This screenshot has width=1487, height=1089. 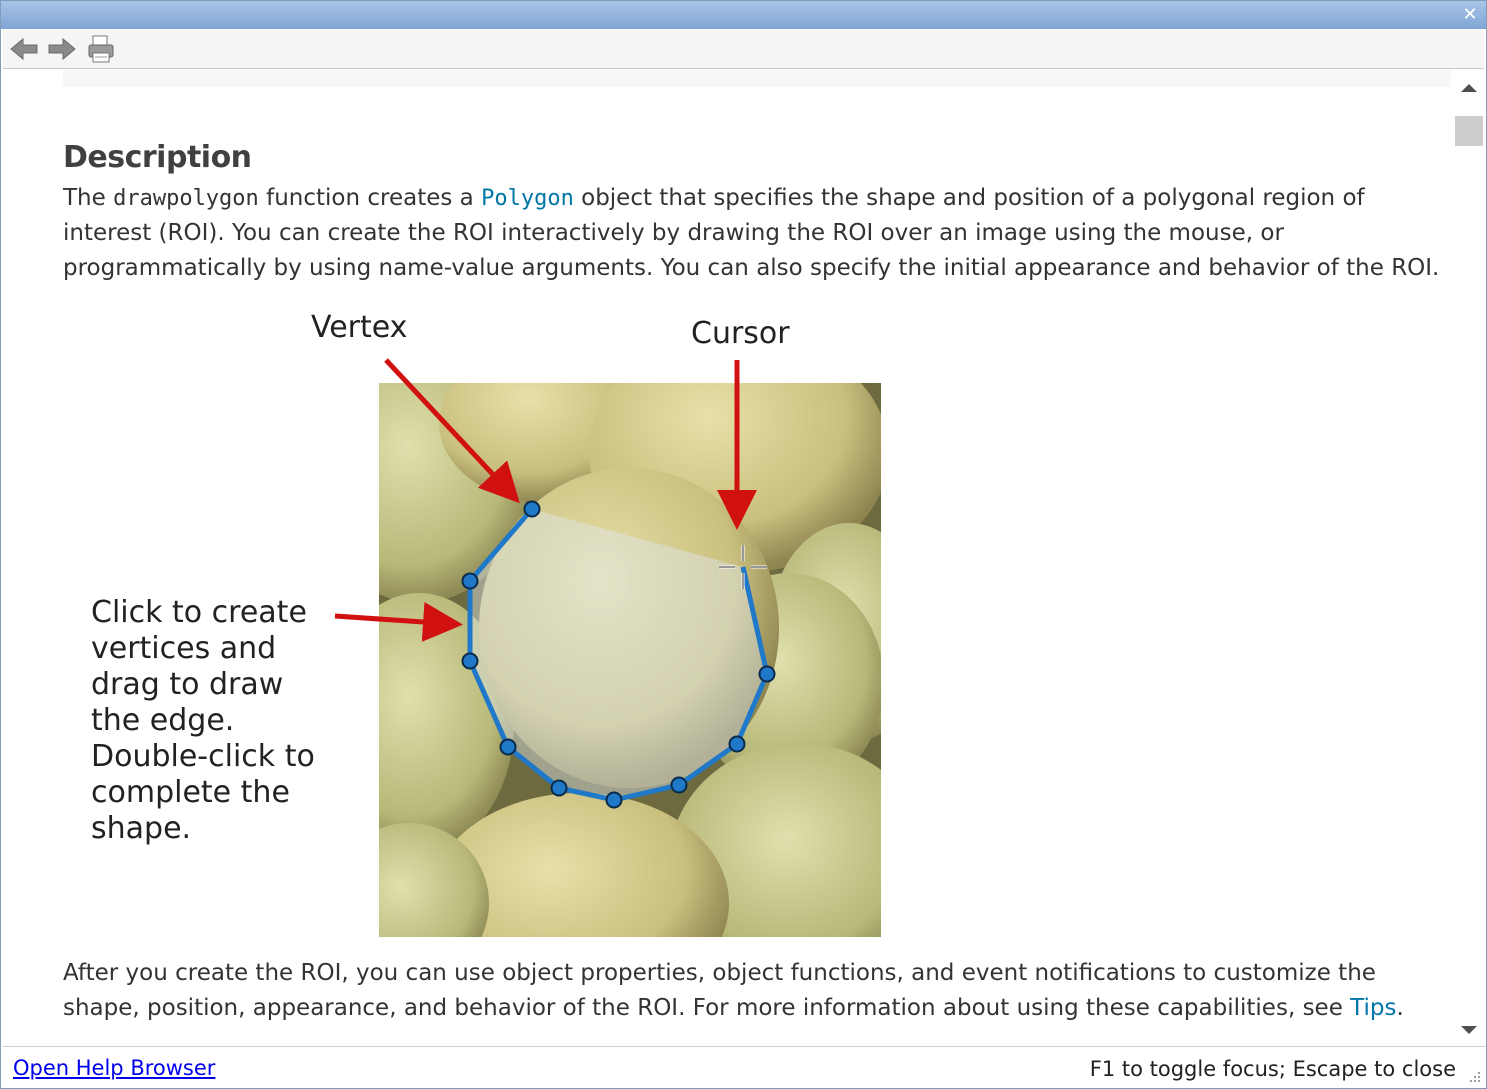 I want to click on para2-text-2: ., so click(x=1400, y=1008).